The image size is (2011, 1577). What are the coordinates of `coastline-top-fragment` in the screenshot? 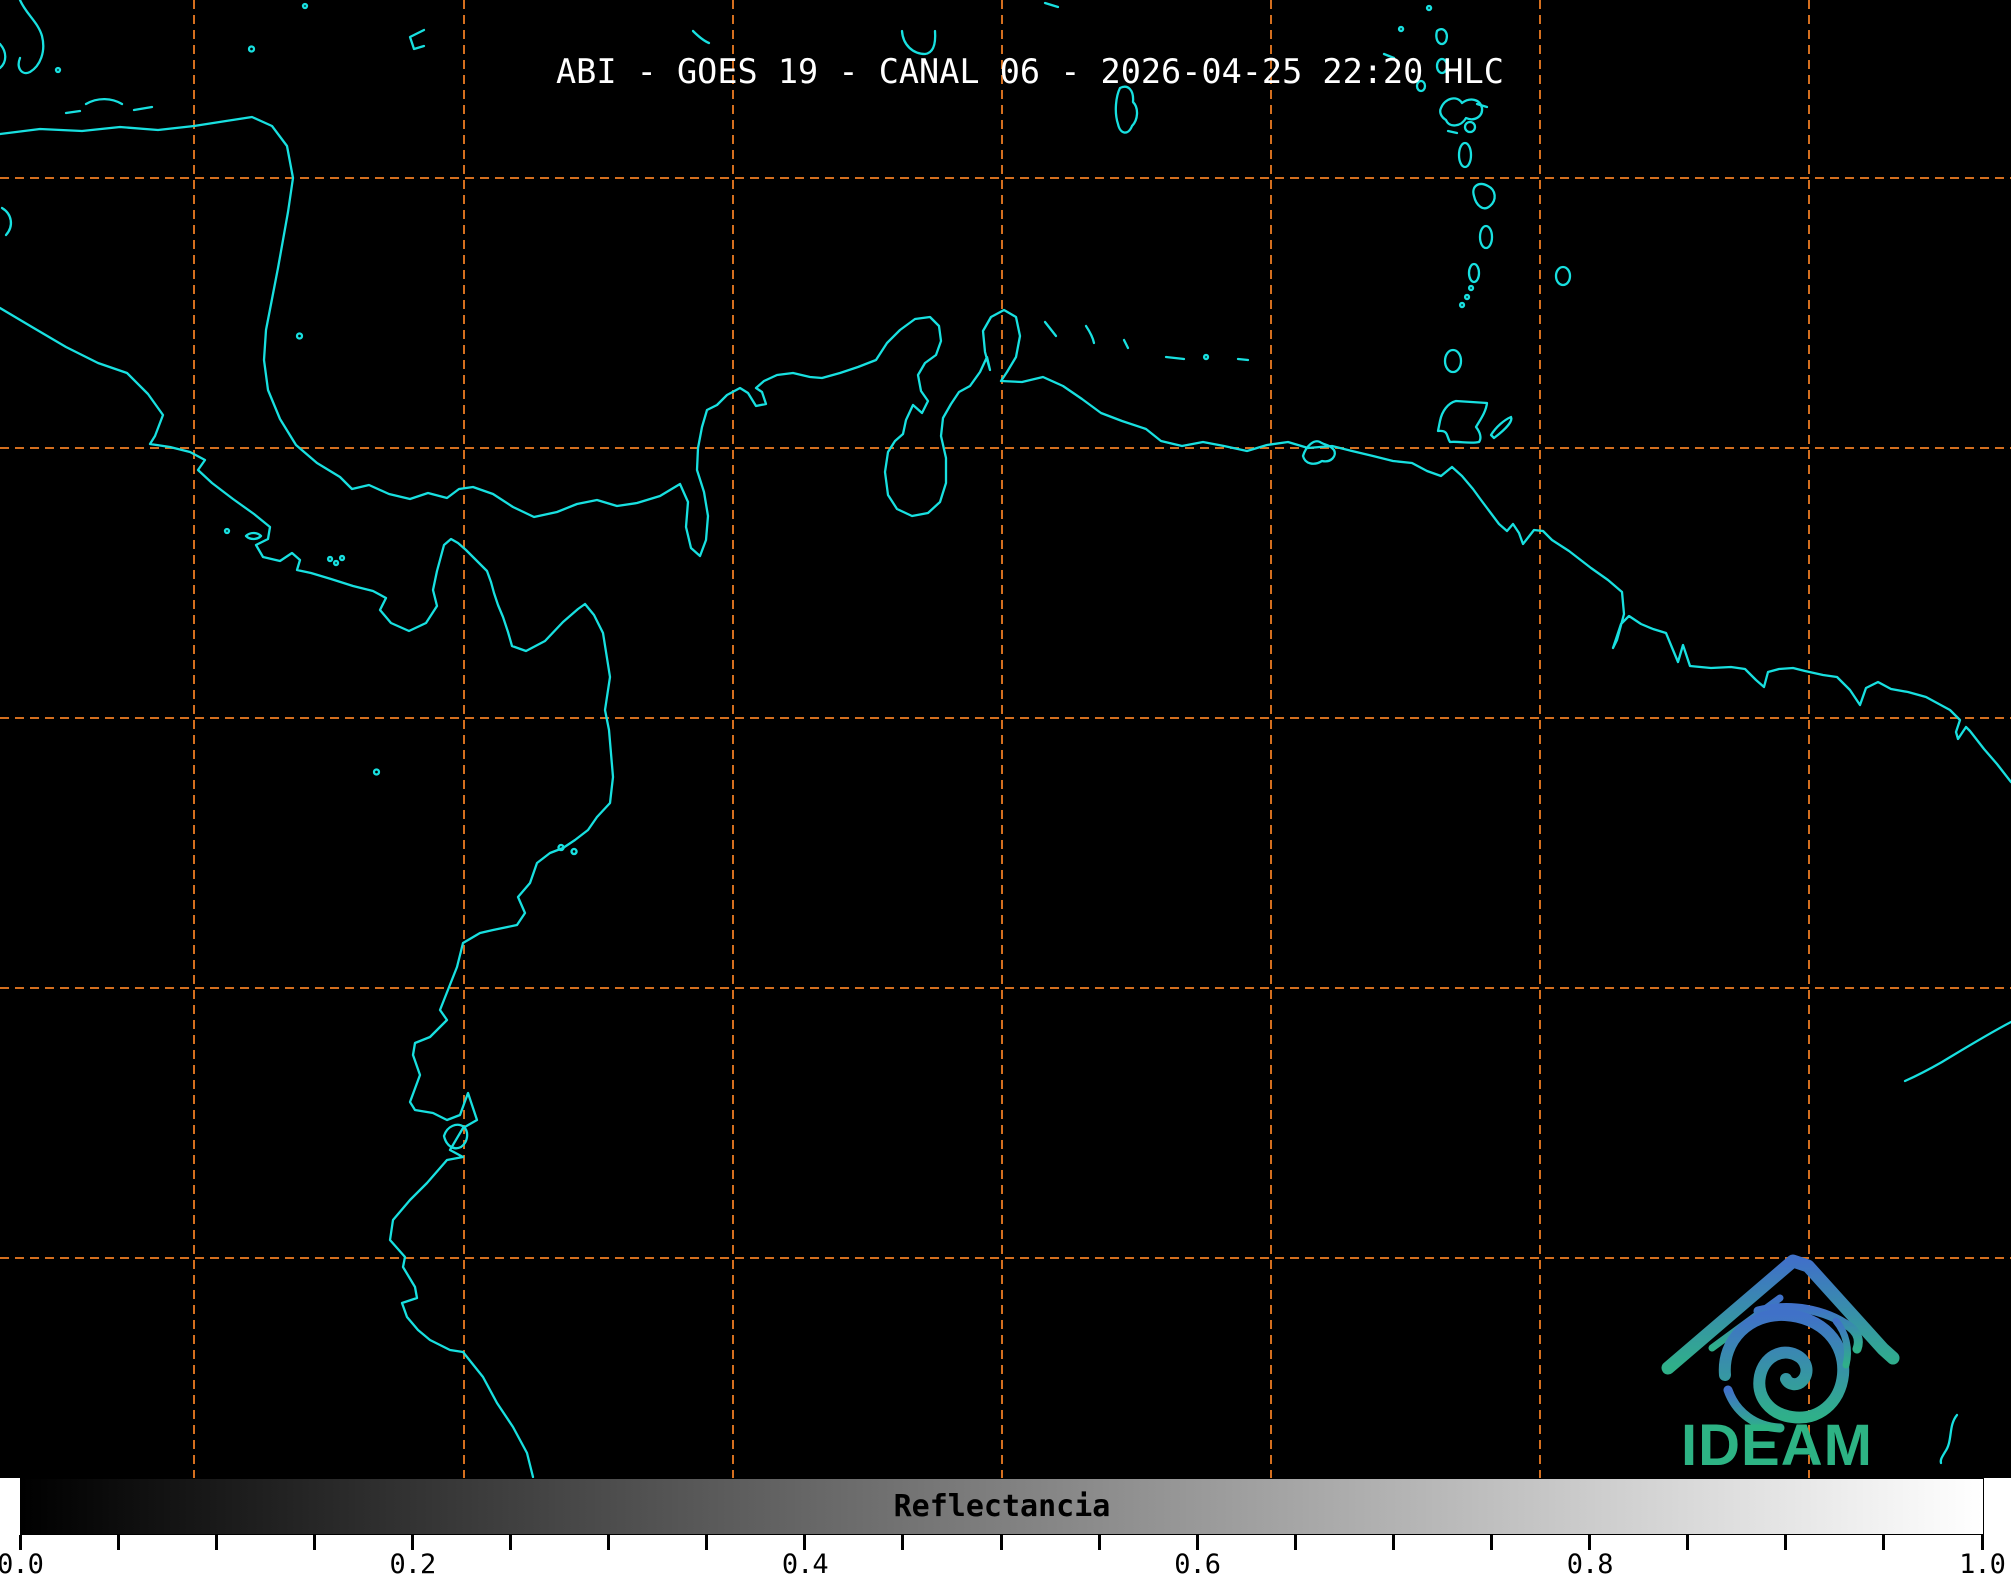 It's located at (701, 37).